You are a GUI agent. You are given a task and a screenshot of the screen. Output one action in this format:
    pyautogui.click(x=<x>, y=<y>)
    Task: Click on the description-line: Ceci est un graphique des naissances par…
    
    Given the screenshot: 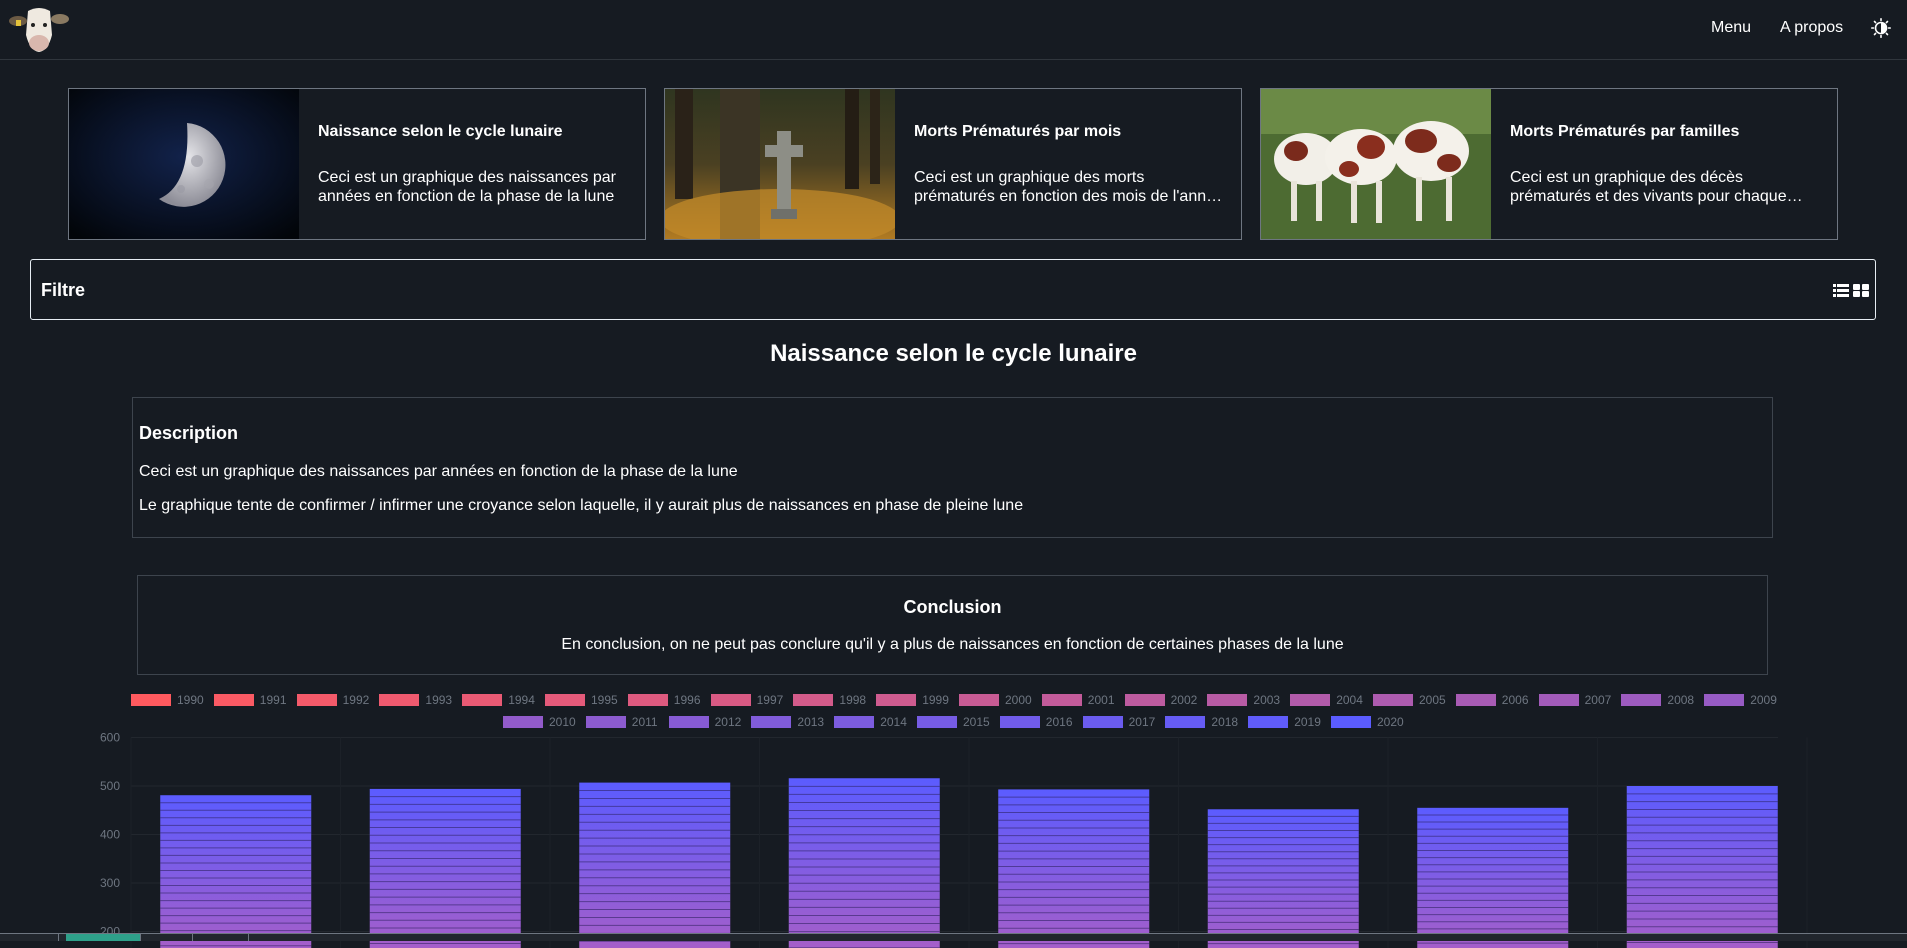 What is the action you would take?
    pyautogui.click(x=438, y=471)
    